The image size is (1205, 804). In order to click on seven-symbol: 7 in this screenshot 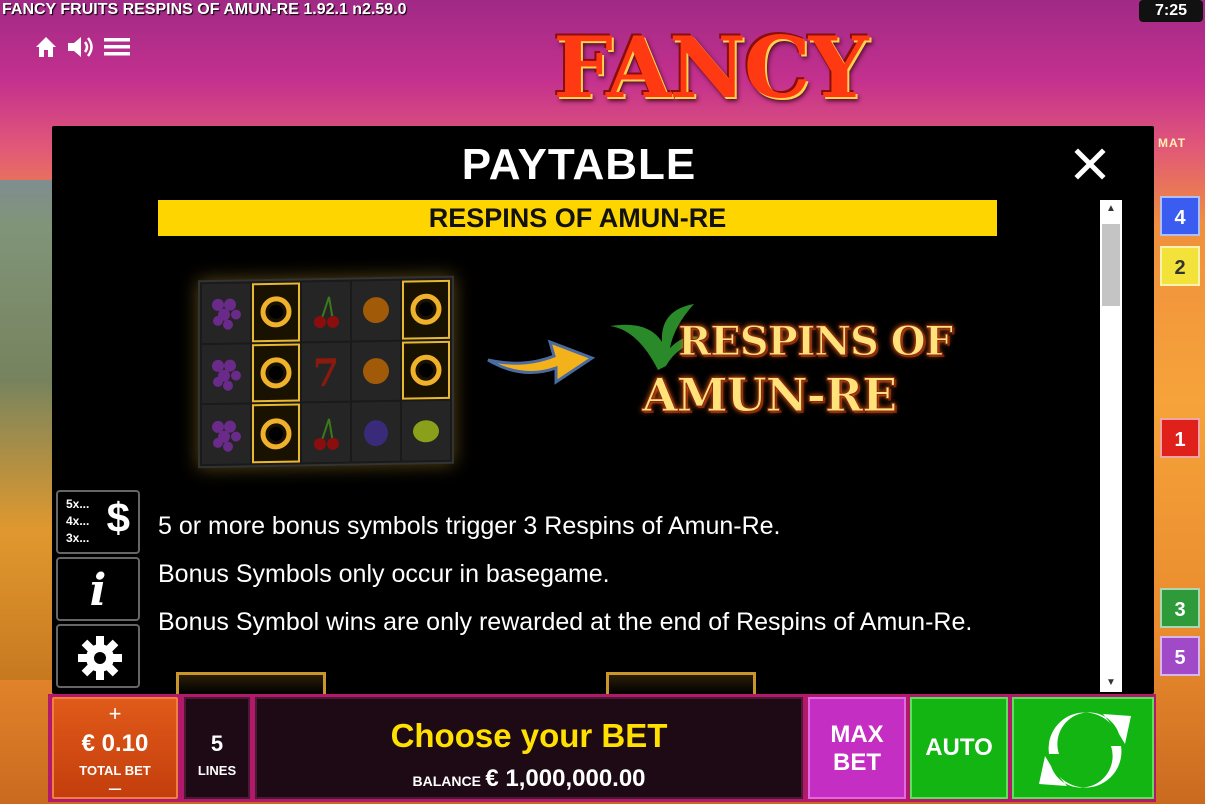, I will do `click(326, 372)`.